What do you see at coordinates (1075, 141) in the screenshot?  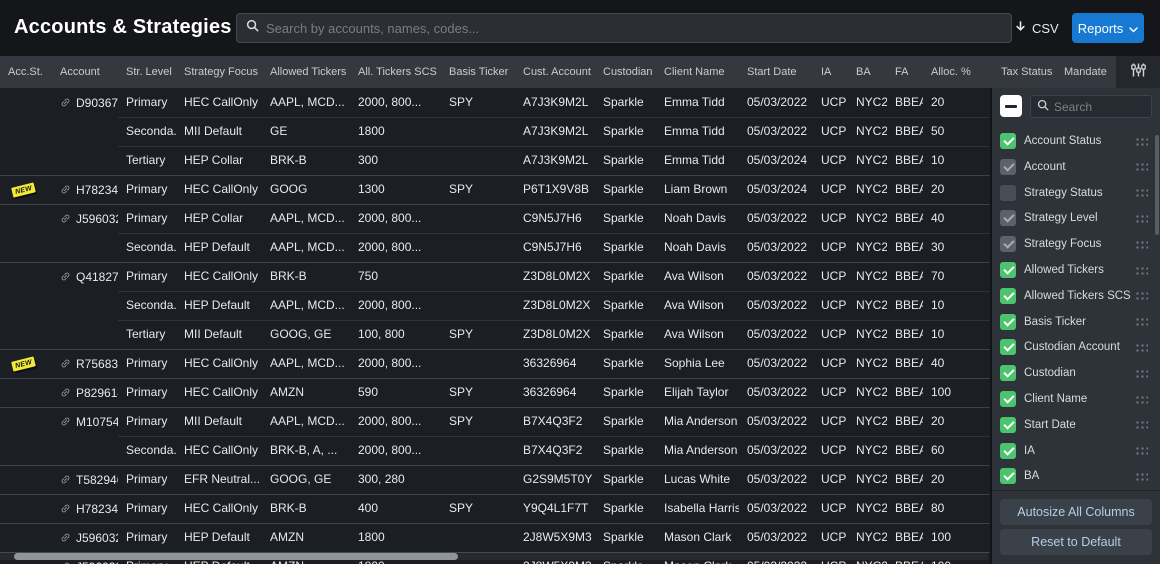 I see `panel-item-account-status: Account Status` at bounding box center [1075, 141].